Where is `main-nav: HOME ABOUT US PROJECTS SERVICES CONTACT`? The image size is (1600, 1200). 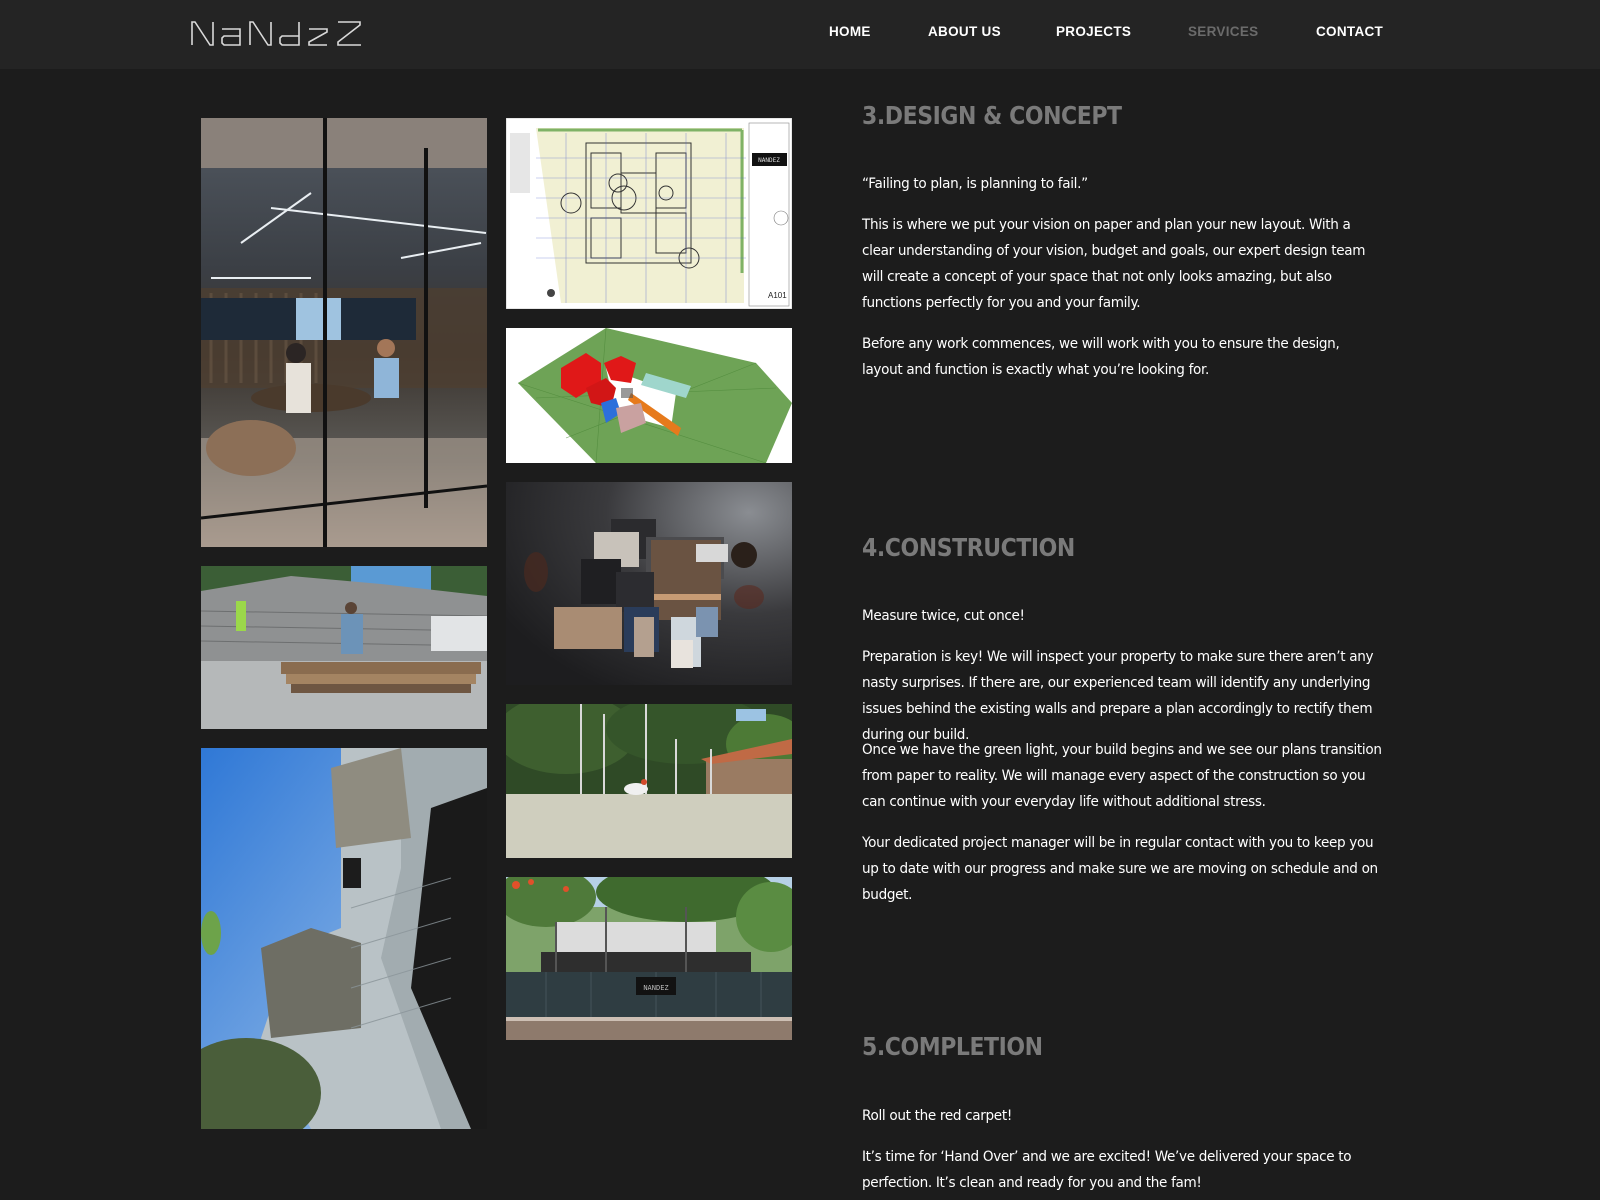
main-nav: HOME ABOUT US PROJECTS SERVICES CONTACT is located at coordinates (800, 34).